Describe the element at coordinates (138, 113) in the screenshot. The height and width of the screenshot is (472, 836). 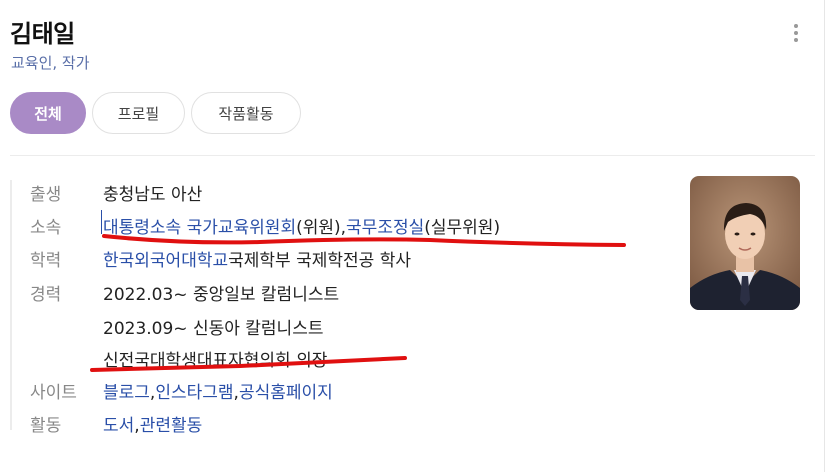
I see `tab-profile: 프로필` at that location.